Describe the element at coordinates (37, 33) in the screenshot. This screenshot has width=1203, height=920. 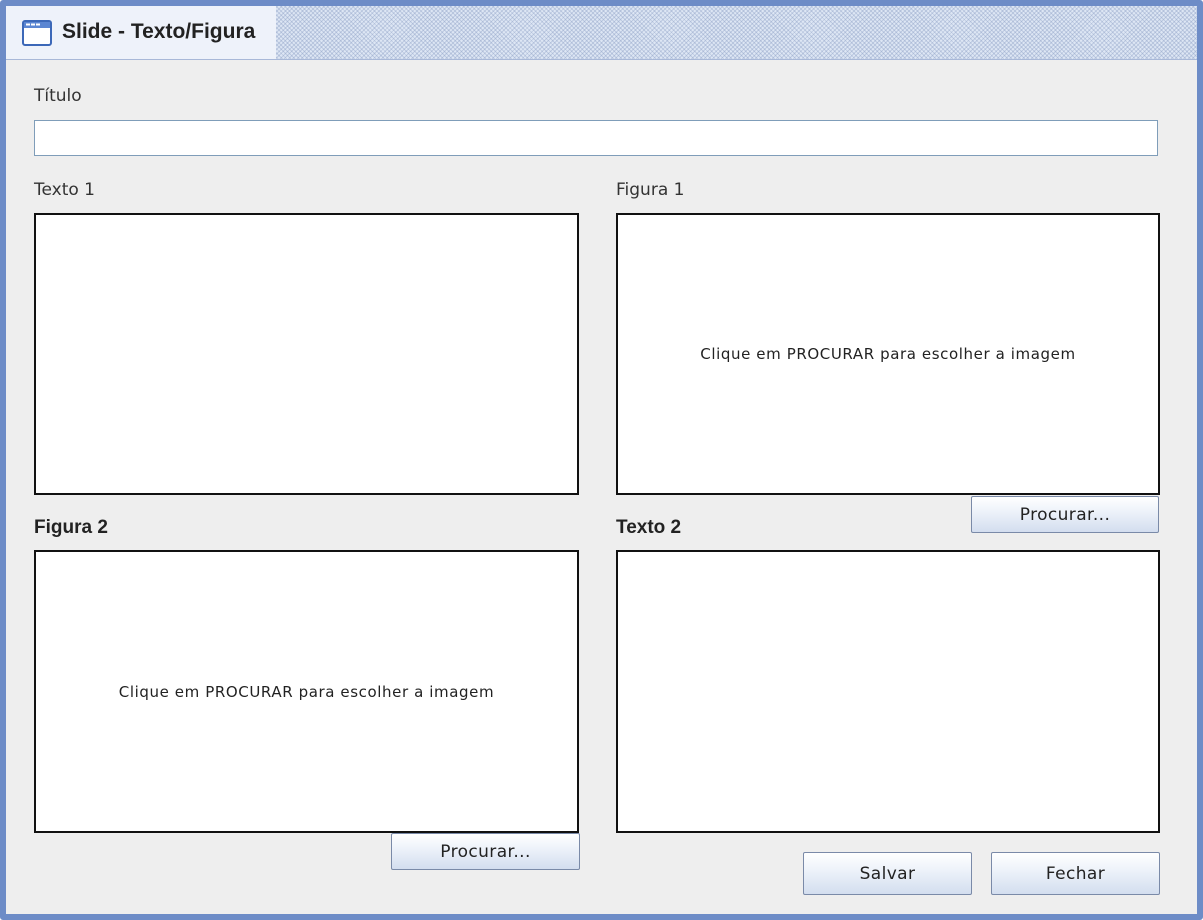
I see `window-icon` at that location.